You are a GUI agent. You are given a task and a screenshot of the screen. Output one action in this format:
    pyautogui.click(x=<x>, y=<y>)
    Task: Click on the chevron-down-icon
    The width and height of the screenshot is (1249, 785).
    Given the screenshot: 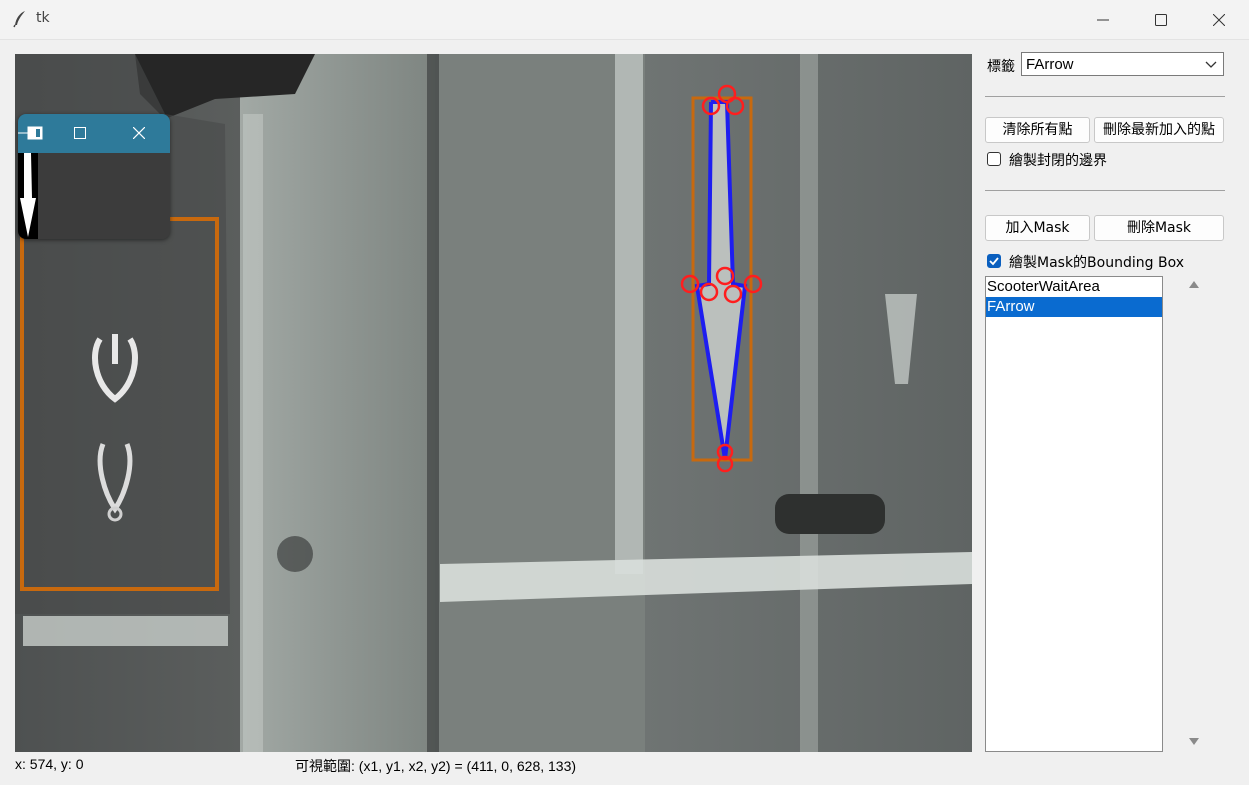 What is the action you would take?
    pyautogui.click(x=1211, y=64)
    